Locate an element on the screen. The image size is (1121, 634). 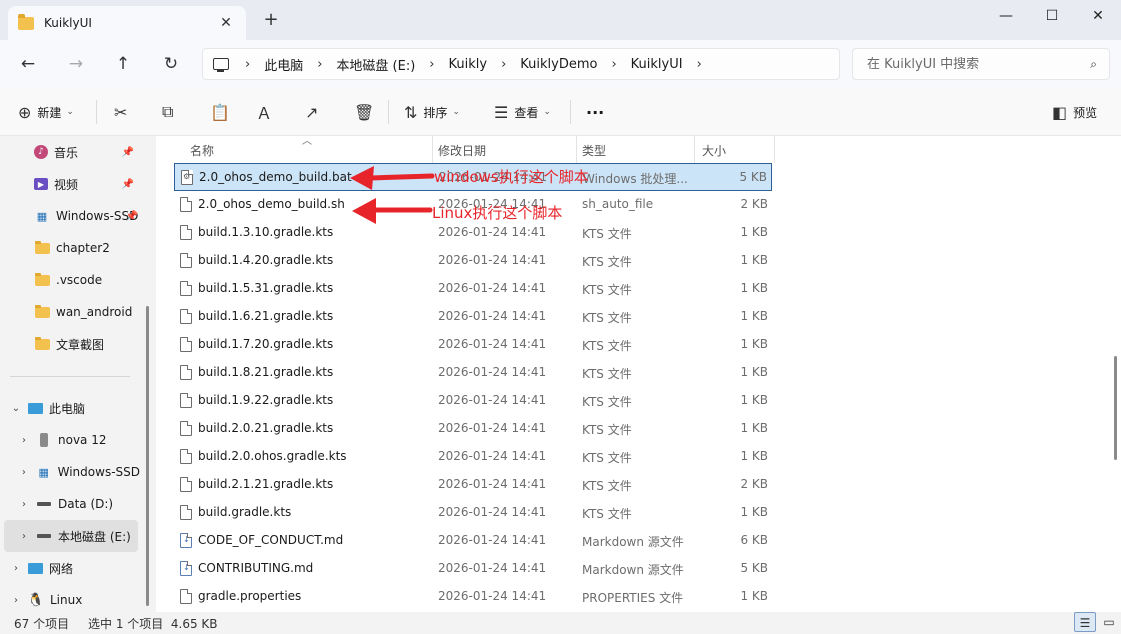
sort-button: ⇅ 排序 ⌄ is located at coordinates (432, 112).